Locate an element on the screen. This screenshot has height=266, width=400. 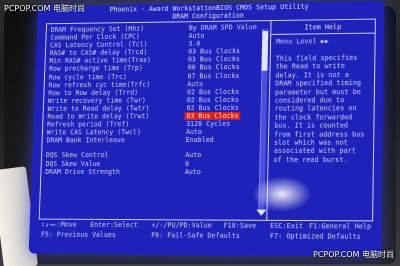
setting-label: Refresh period (Tref) is located at coordinates (88, 124).